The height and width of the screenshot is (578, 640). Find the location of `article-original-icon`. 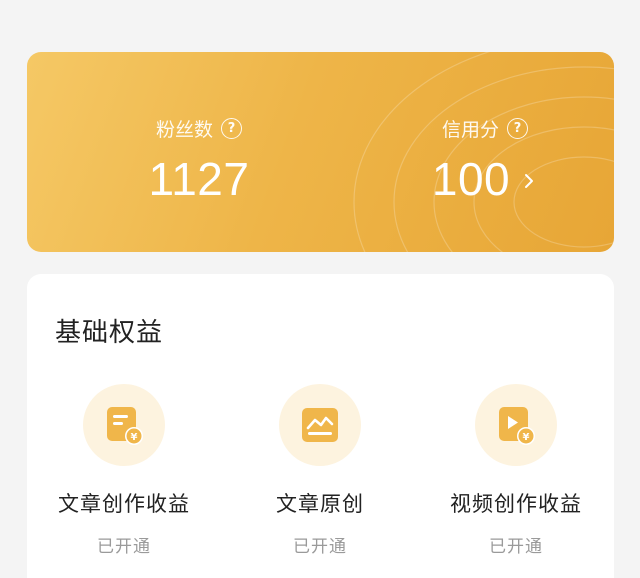

article-original-icon is located at coordinates (320, 425).